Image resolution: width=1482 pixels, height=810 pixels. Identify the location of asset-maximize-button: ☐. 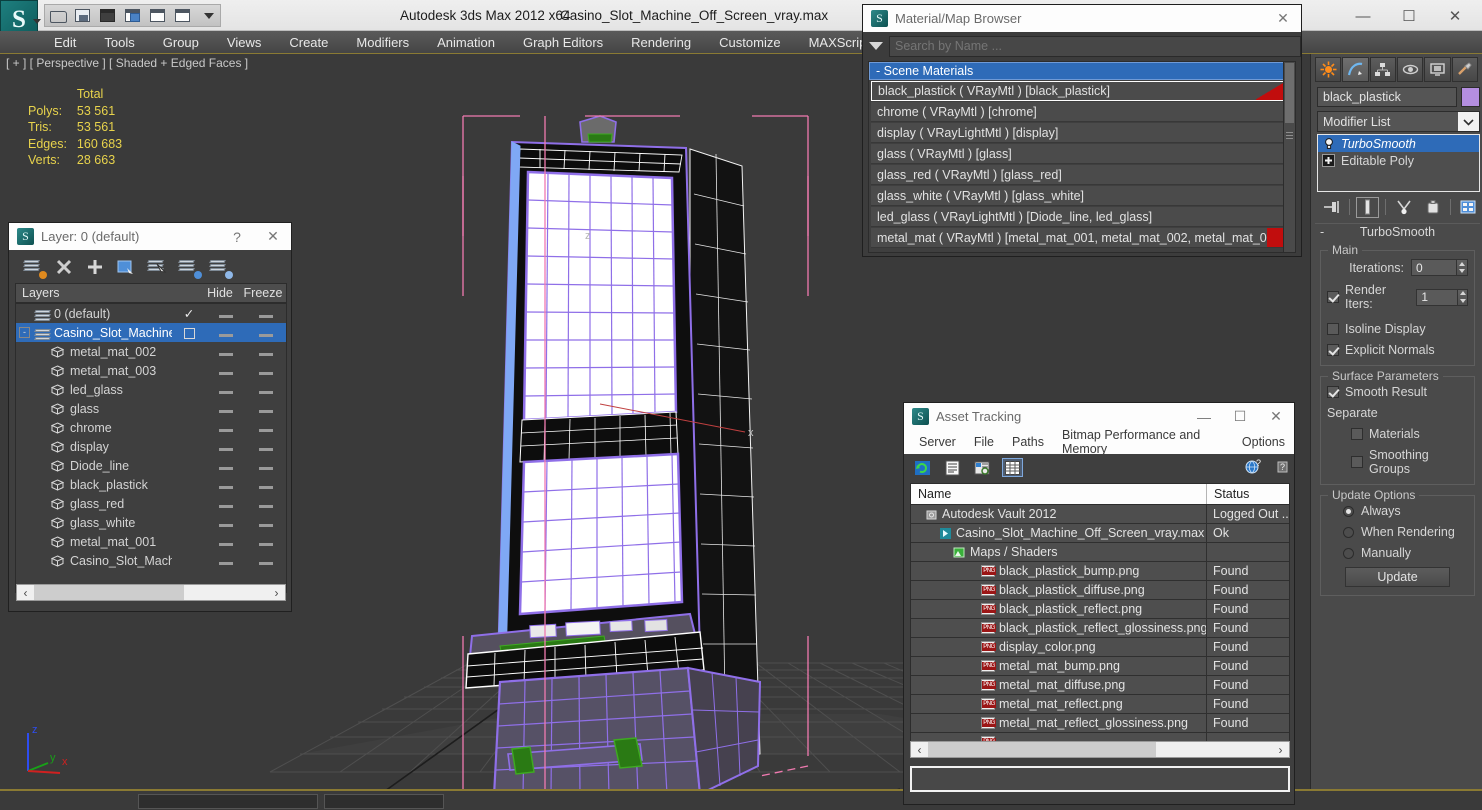
(1240, 417).